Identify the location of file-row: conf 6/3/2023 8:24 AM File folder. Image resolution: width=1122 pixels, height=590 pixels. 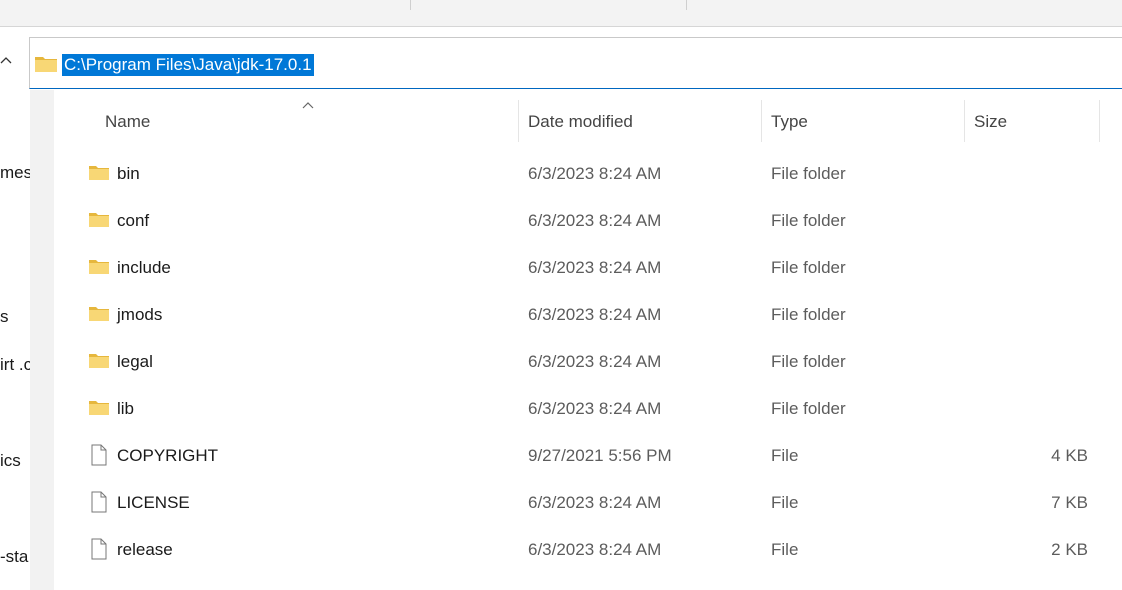
(561, 230).